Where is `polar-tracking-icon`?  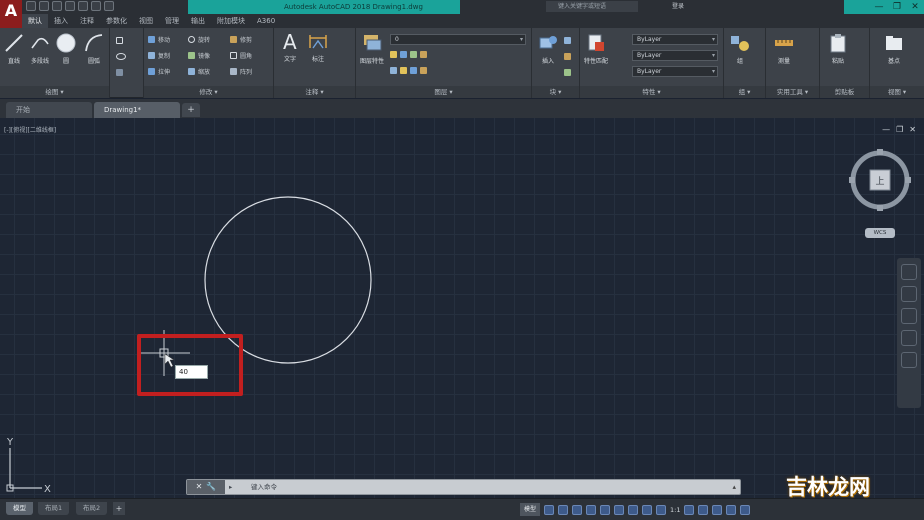
polar-tracking-icon is located at coordinates (591, 509).